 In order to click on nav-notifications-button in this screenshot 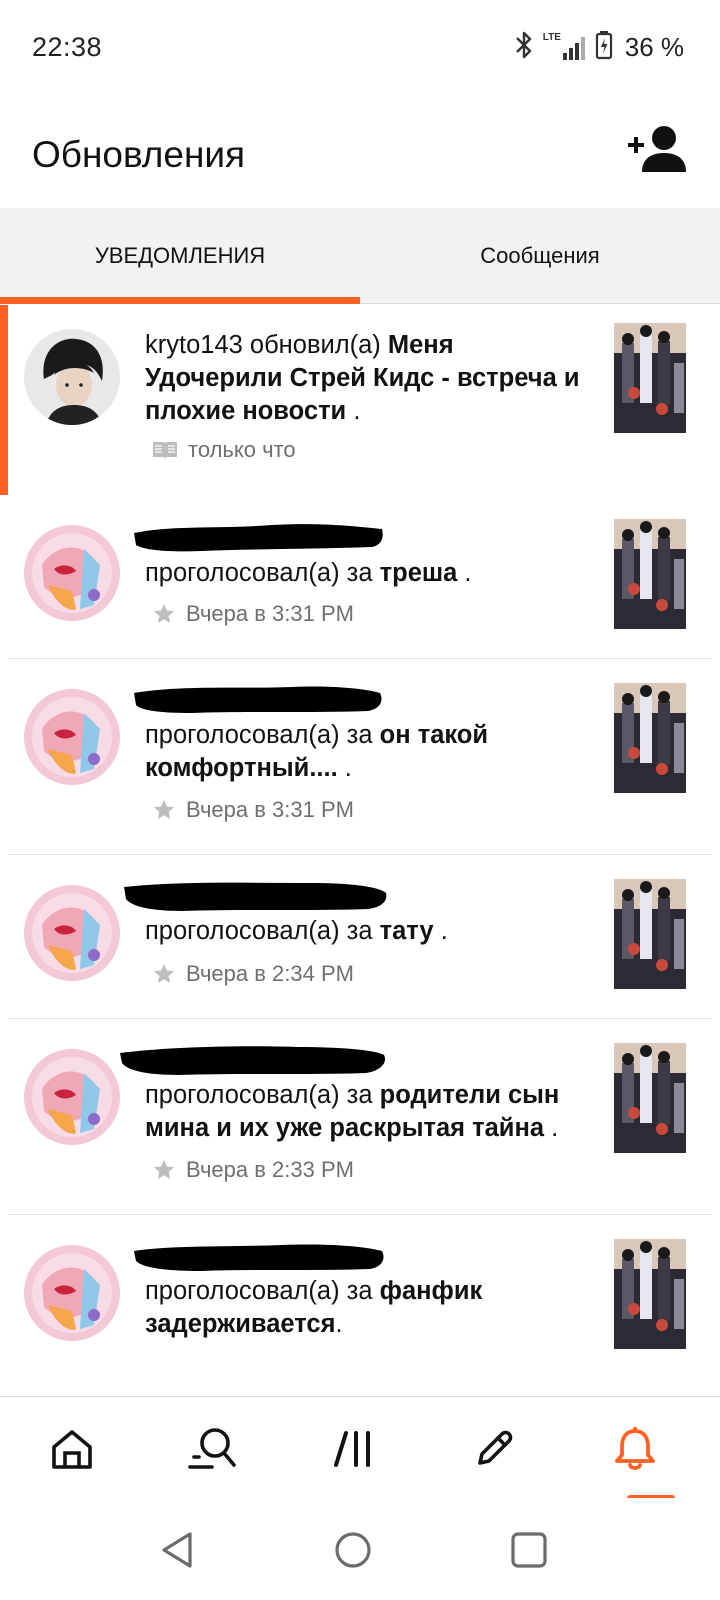, I will do `click(635, 1449)`.